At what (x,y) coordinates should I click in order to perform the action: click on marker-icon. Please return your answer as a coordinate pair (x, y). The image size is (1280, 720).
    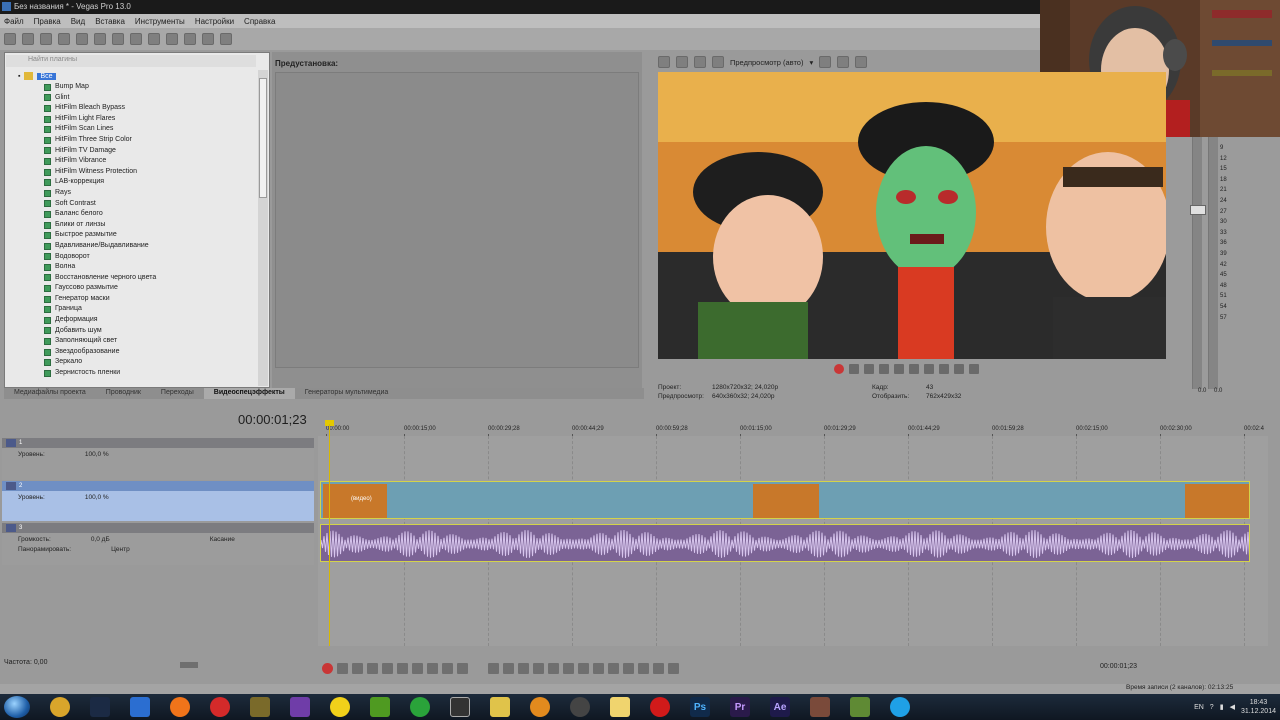
    Looking at the image, I should click on (613, 668).